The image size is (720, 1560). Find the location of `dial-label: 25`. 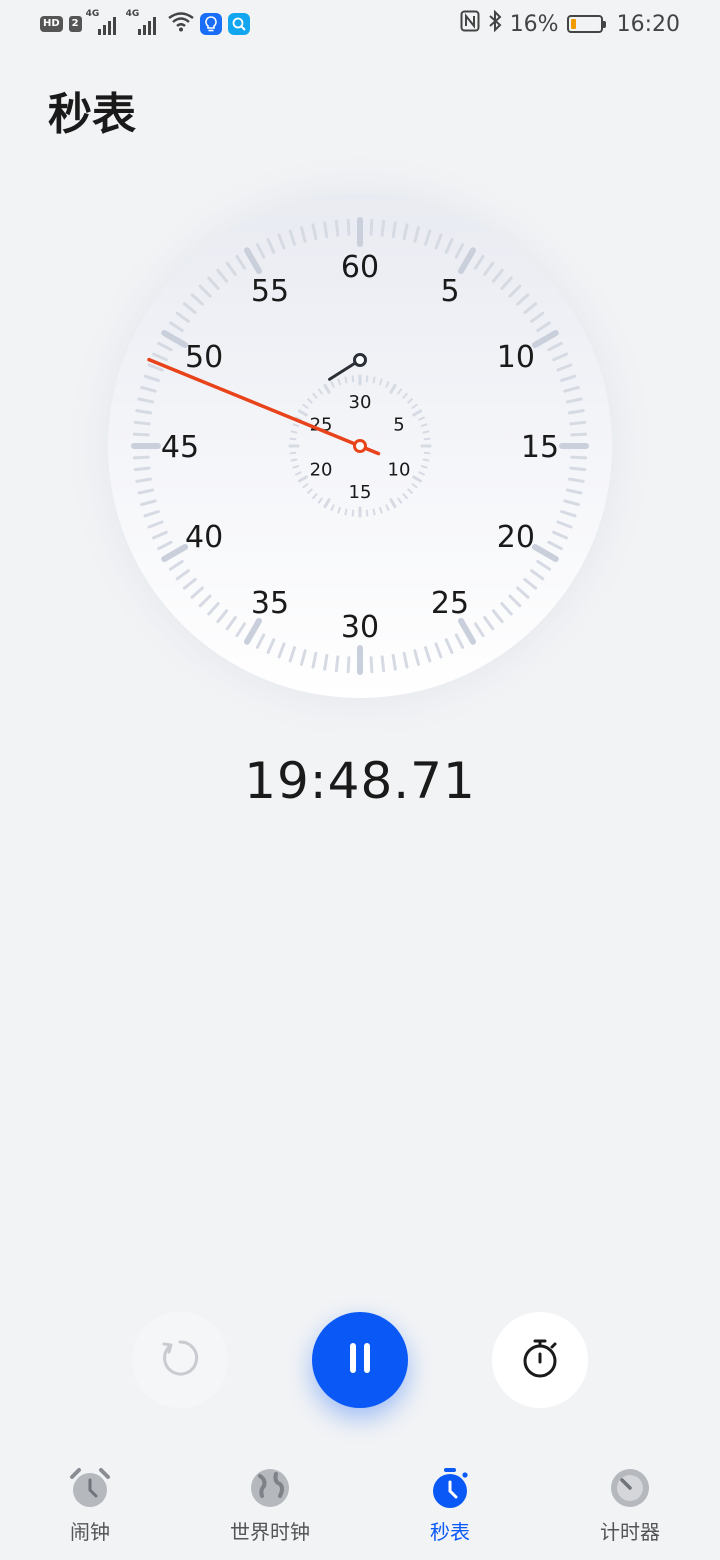

dial-label: 25 is located at coordinates (450, 603).